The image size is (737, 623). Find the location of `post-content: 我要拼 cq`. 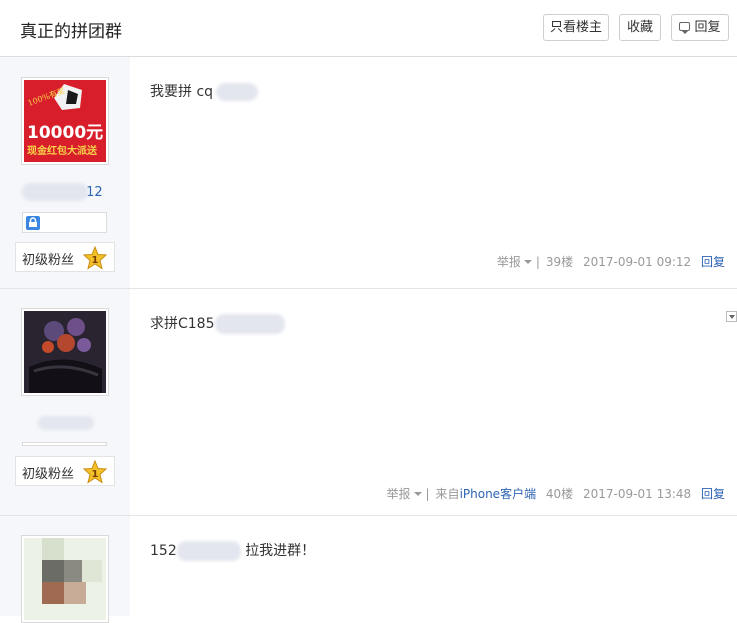

post-content: 我要拼 cq is located at coordinates (204, 91).